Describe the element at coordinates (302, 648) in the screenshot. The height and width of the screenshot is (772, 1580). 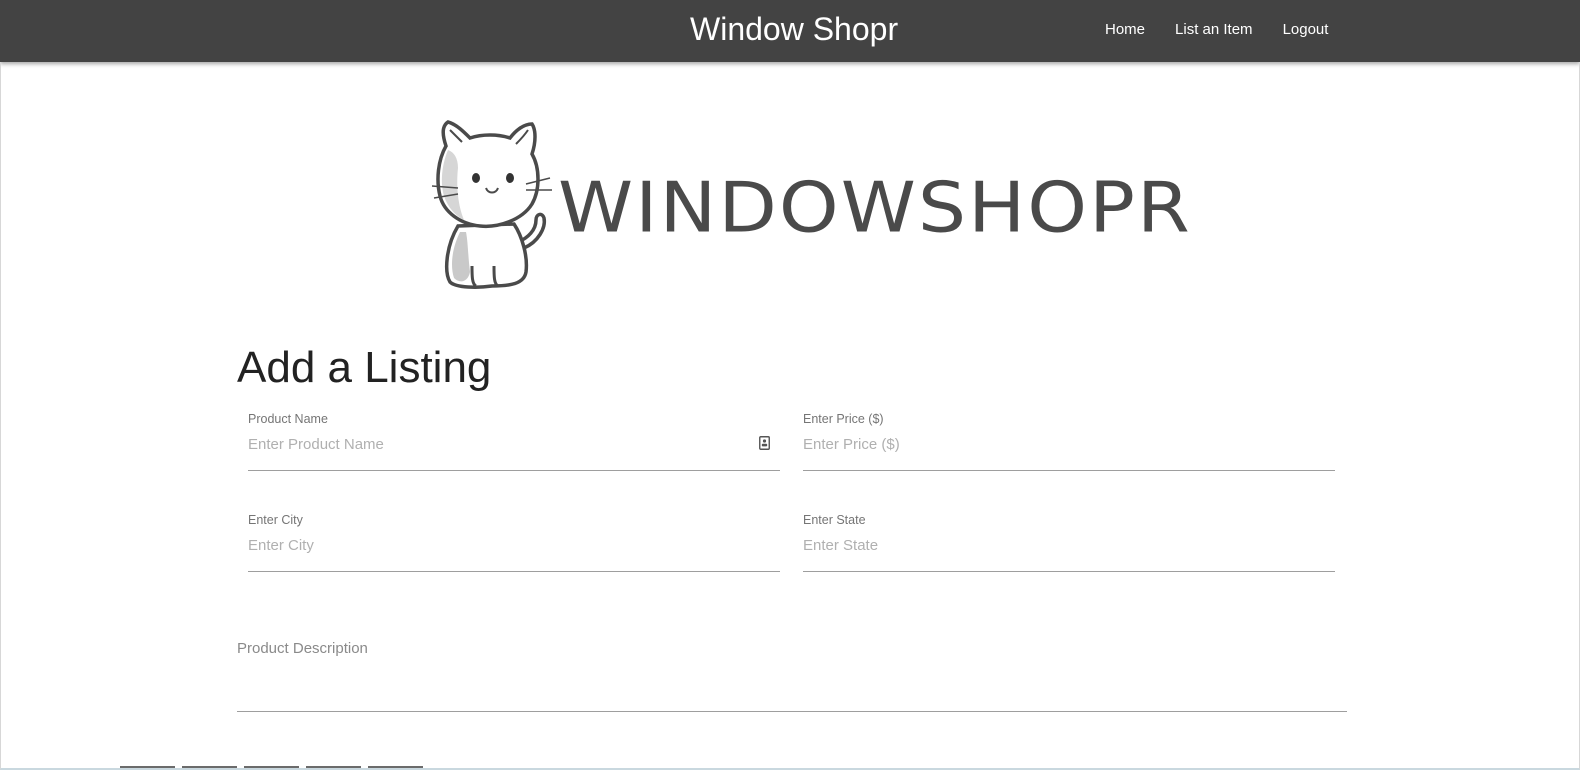
I see `product-description-label: Product Description` at that location.